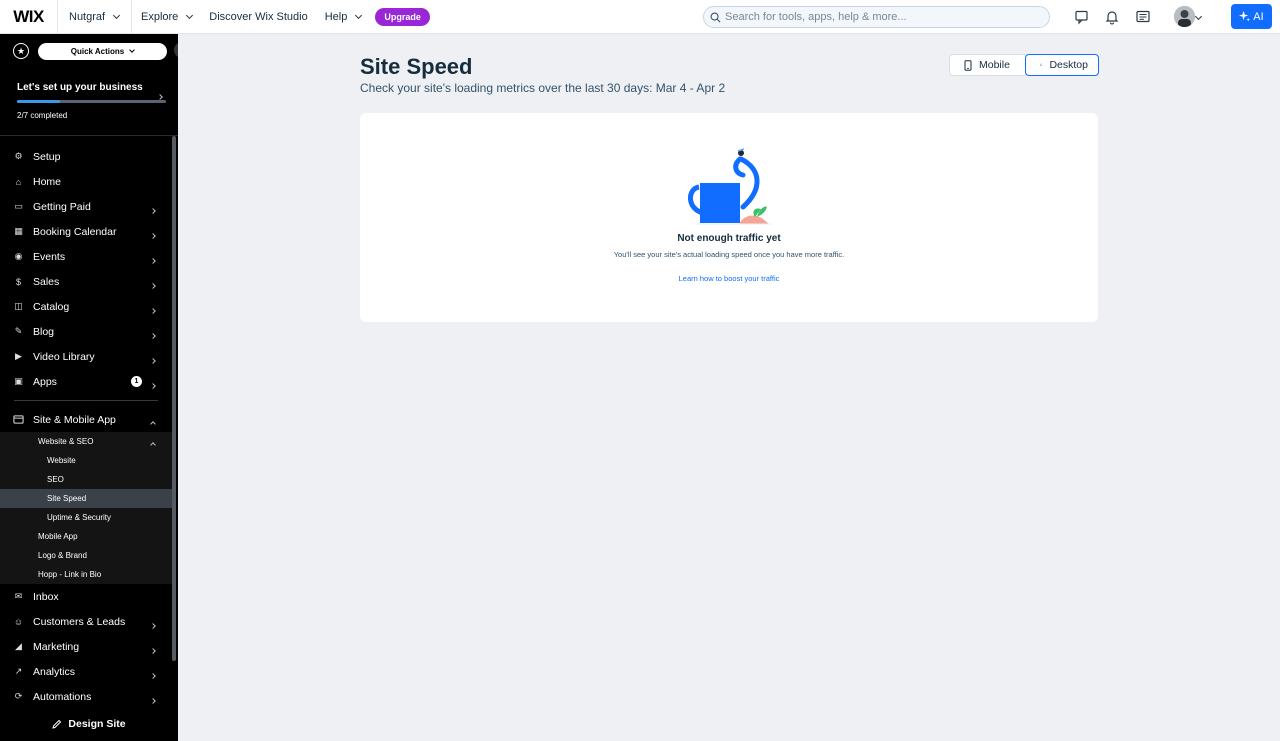  I want to click on bell-icon, so click(1112, 17).